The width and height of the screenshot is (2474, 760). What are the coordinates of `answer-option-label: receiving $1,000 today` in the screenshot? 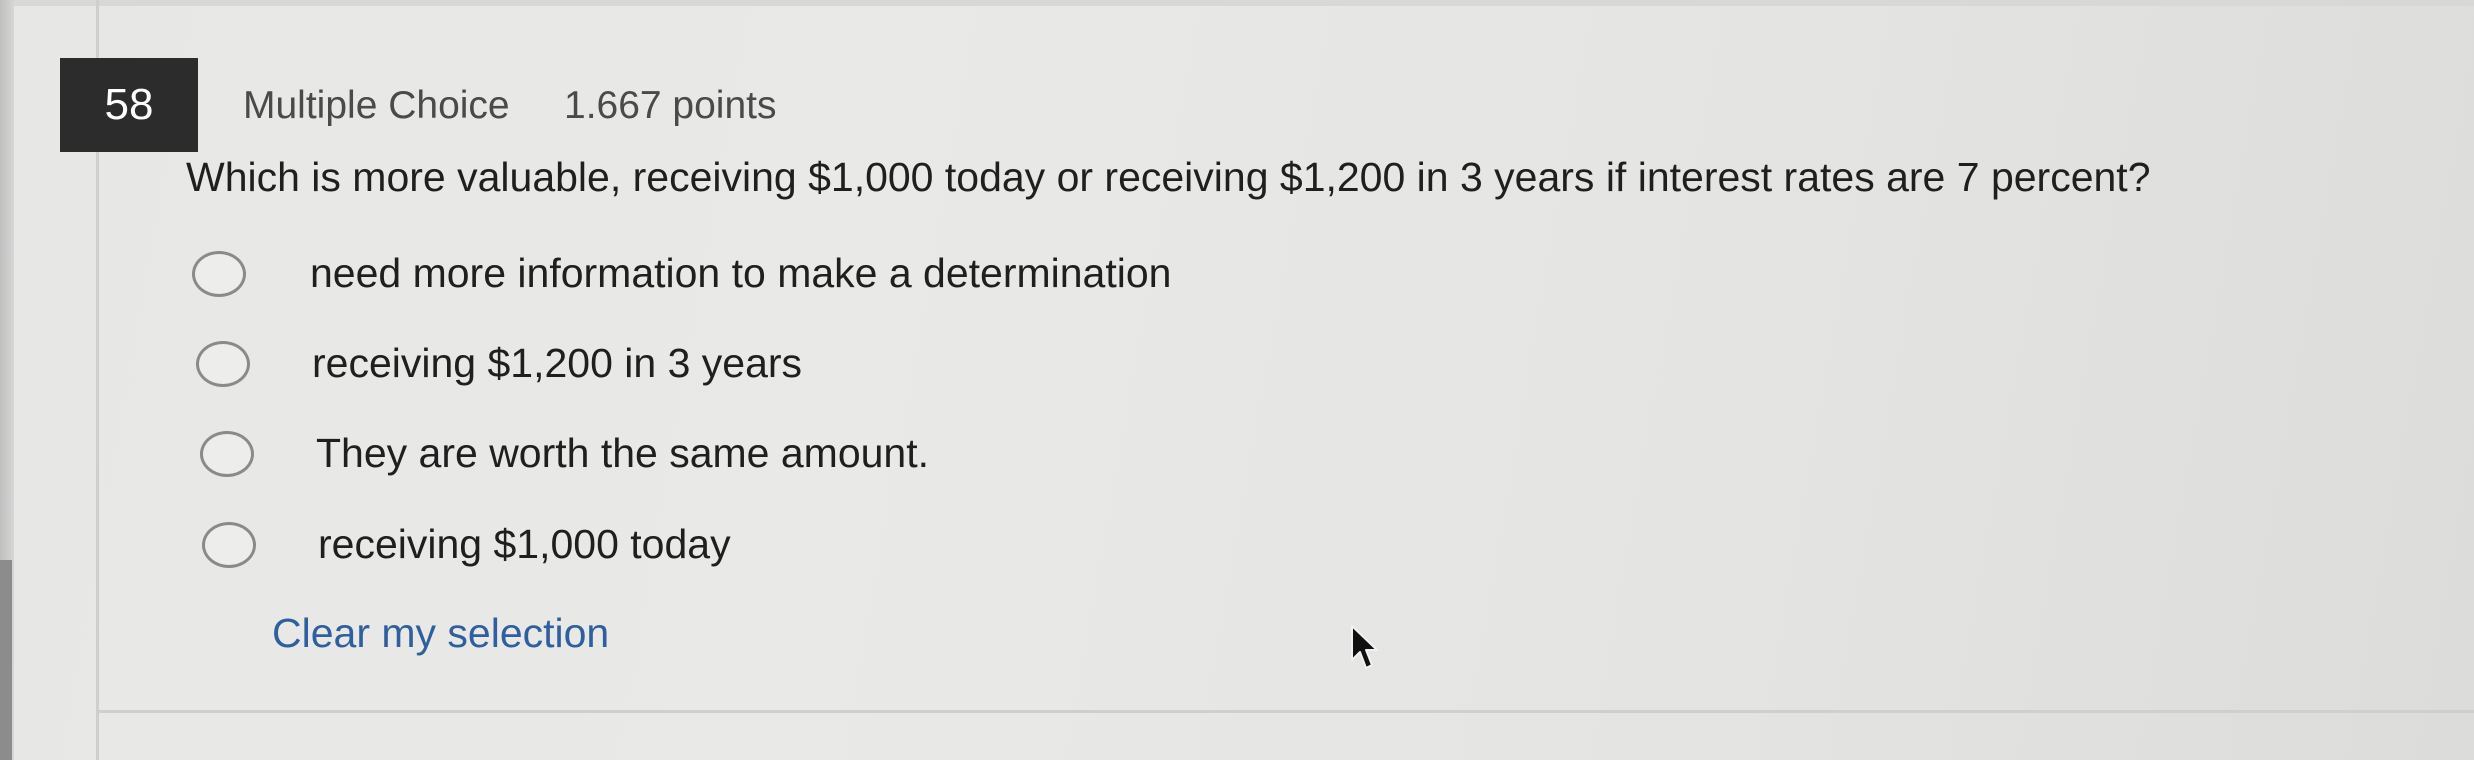 It's located at (524, 544).